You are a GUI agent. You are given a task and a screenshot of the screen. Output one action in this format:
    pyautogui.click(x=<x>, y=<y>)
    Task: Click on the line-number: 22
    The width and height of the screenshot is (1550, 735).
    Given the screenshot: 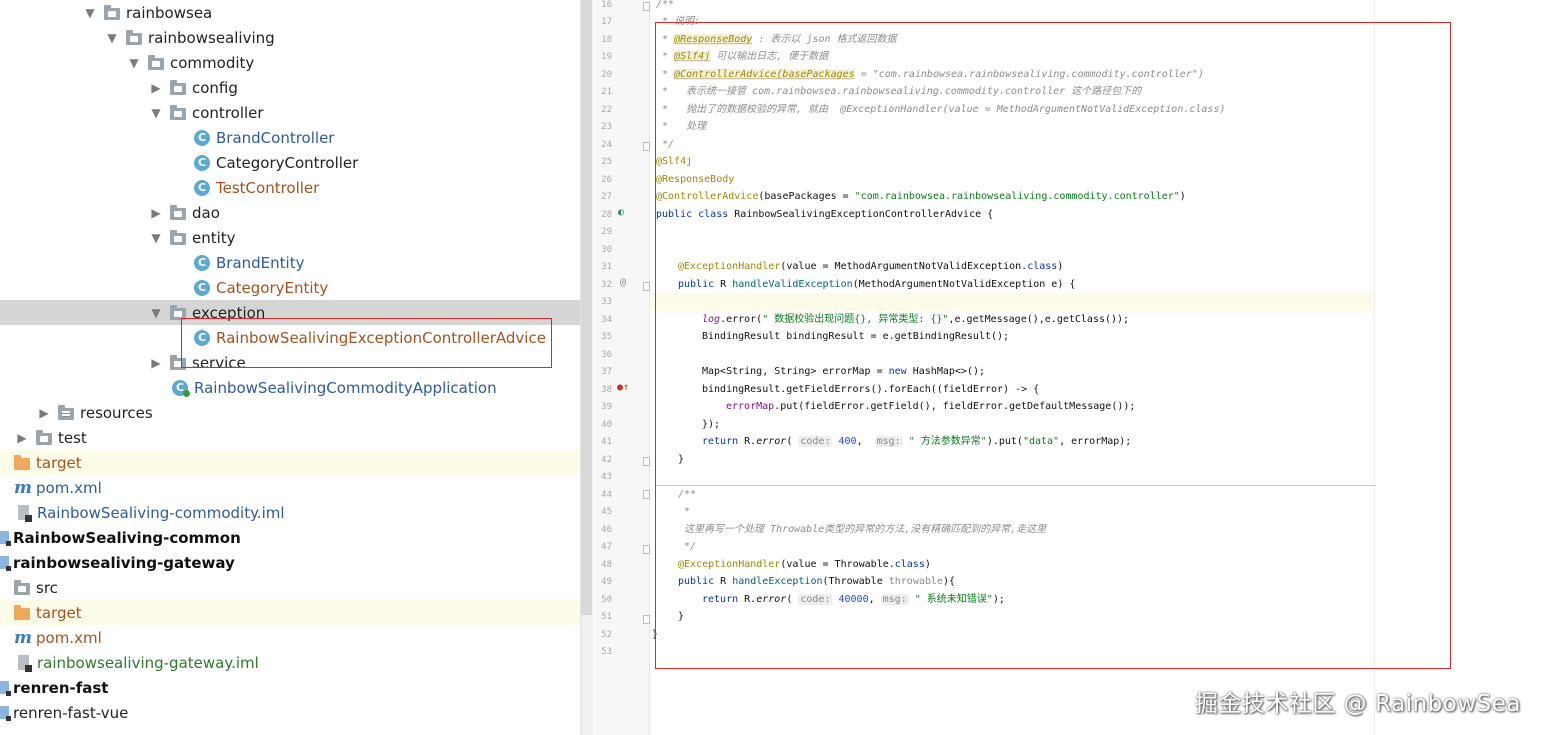 What is the action you would take?
    pyautogui.click(x=606, y=110)
    